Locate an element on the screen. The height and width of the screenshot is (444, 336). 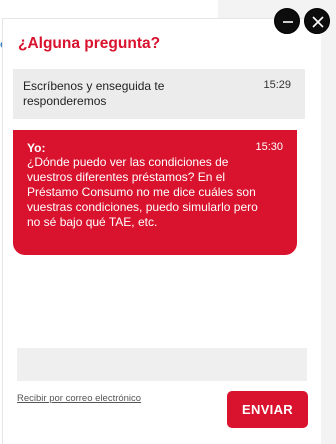
agent-message-text: Escríbenos y enseguida te responderemos is located at coordinates (94, 93).